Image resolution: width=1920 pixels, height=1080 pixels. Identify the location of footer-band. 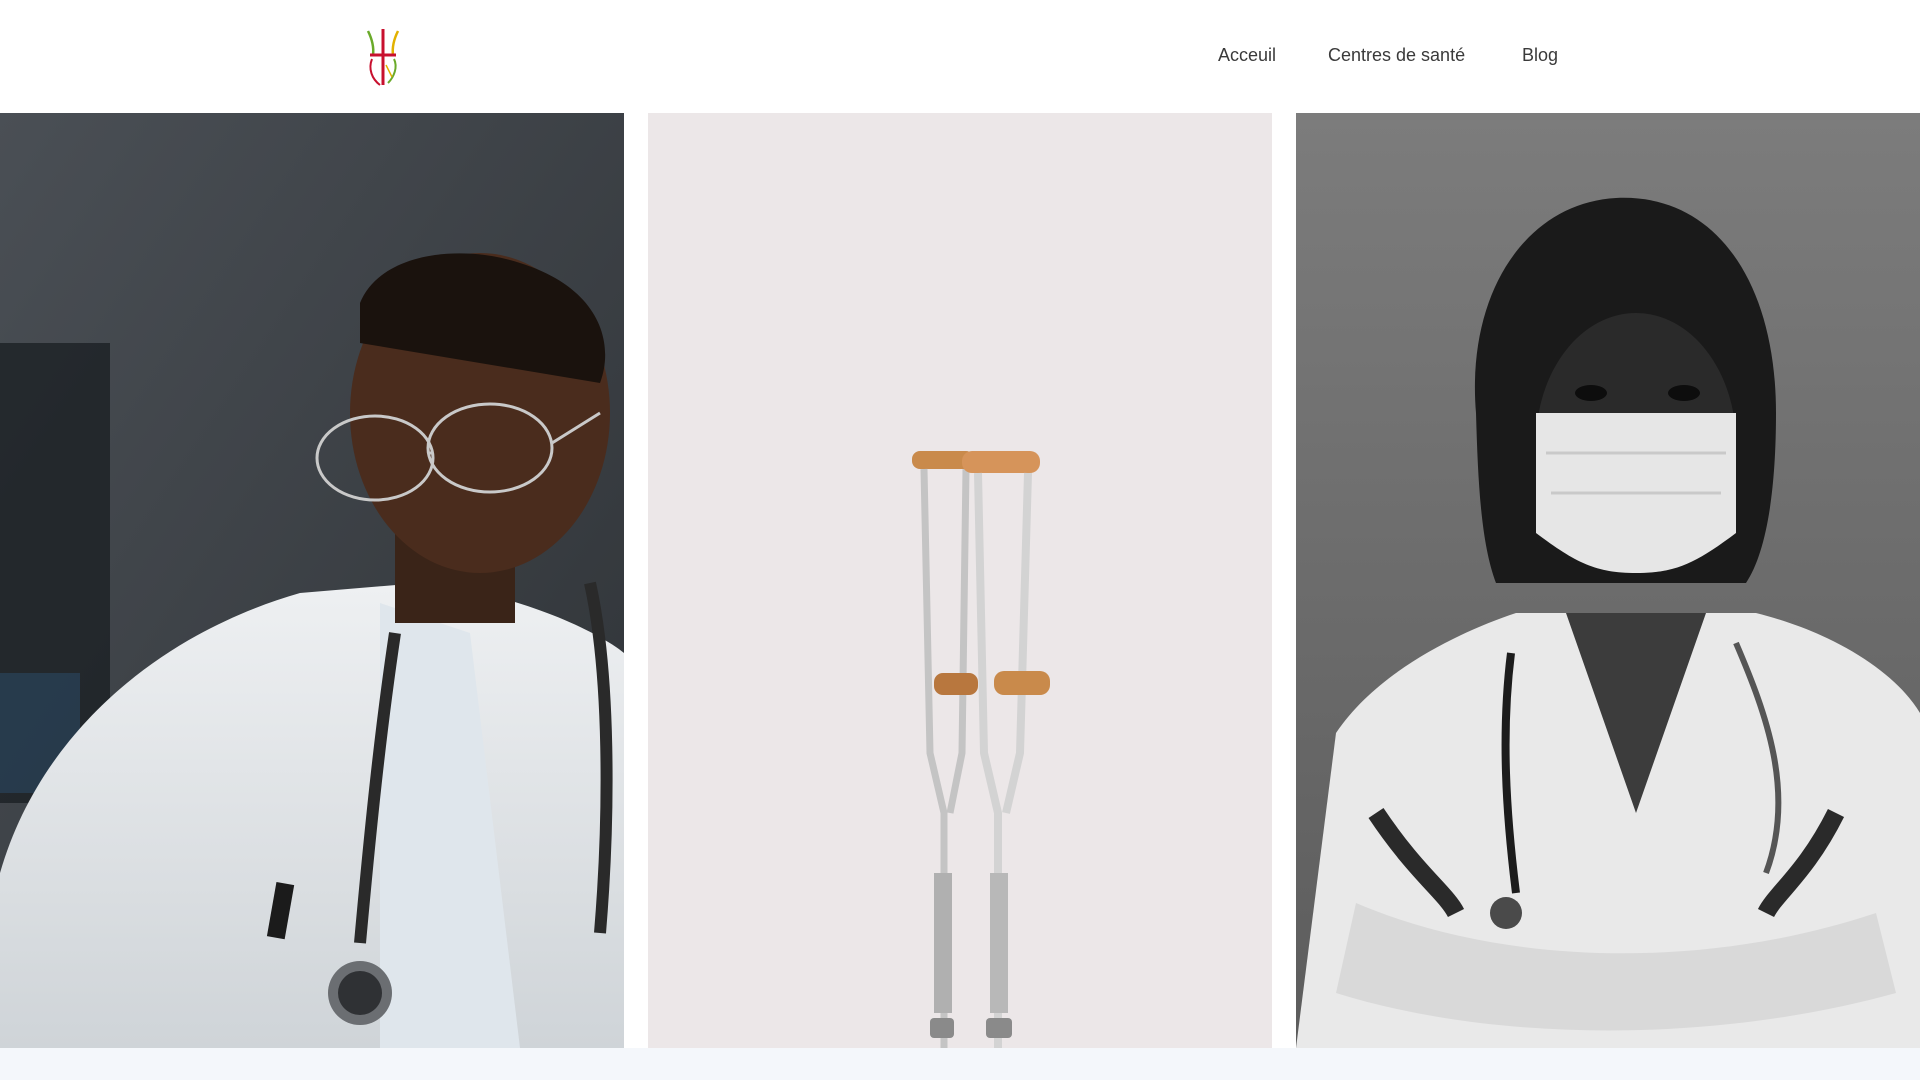
(960, 1064).